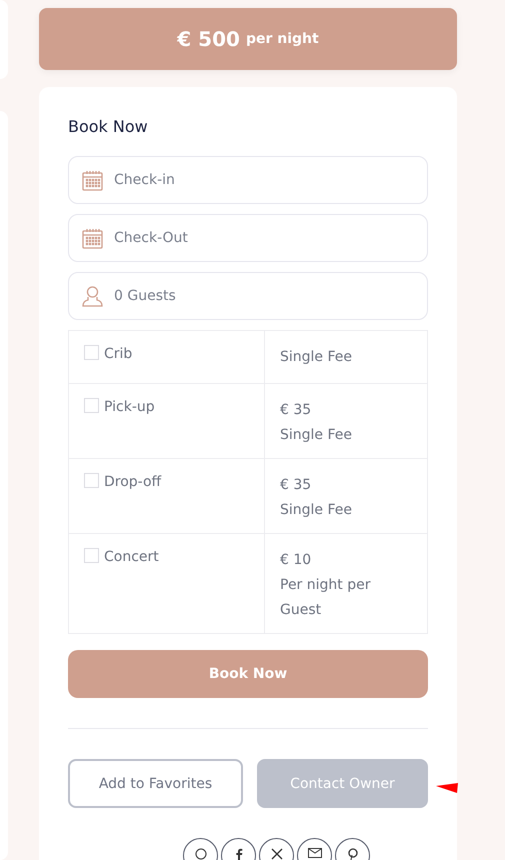  Describe the element at coordinates (92, 296) in the screenshot. I see `user-icon` at that location.